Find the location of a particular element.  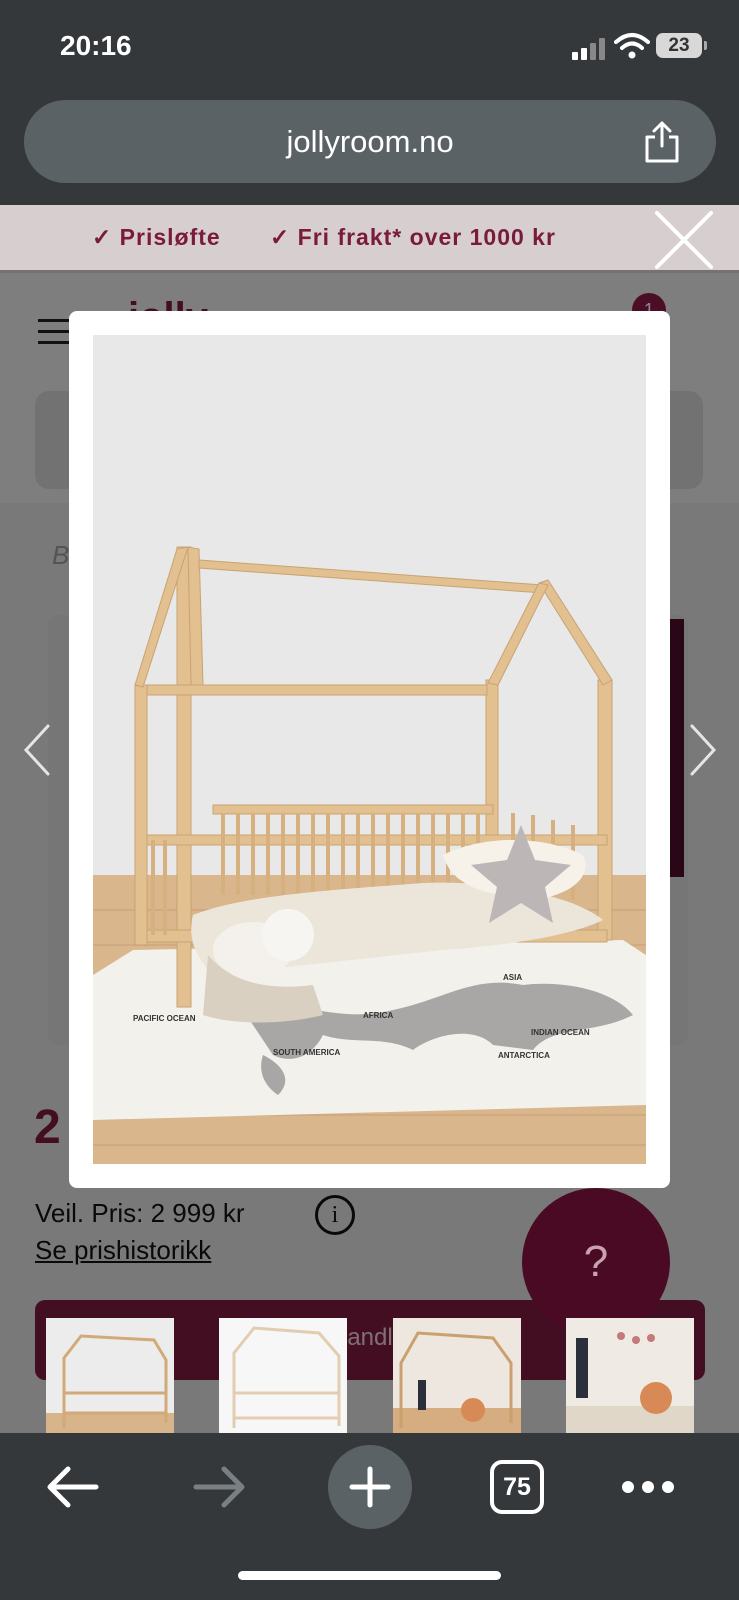

back-arrow-icon is located at coordinates (72, 1487).